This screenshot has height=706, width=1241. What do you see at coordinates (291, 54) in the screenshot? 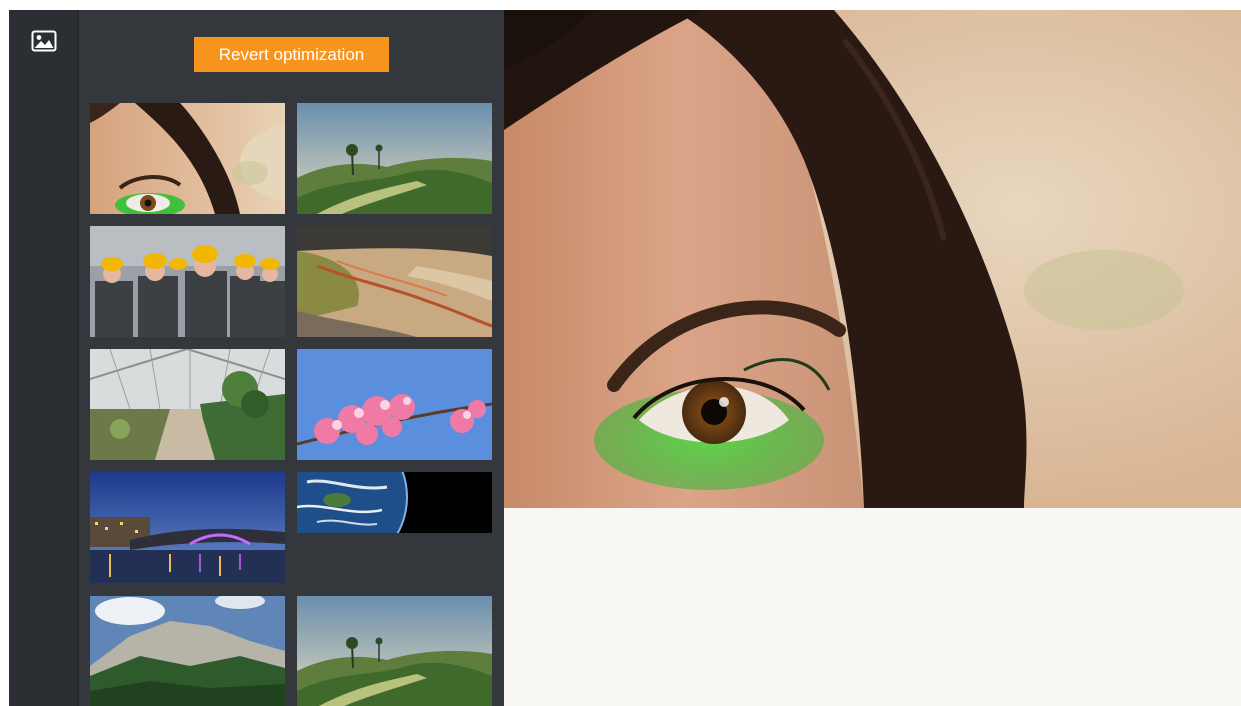
I see `revert-optimization-button: Revert optimization` at bounding box center [291, 54].